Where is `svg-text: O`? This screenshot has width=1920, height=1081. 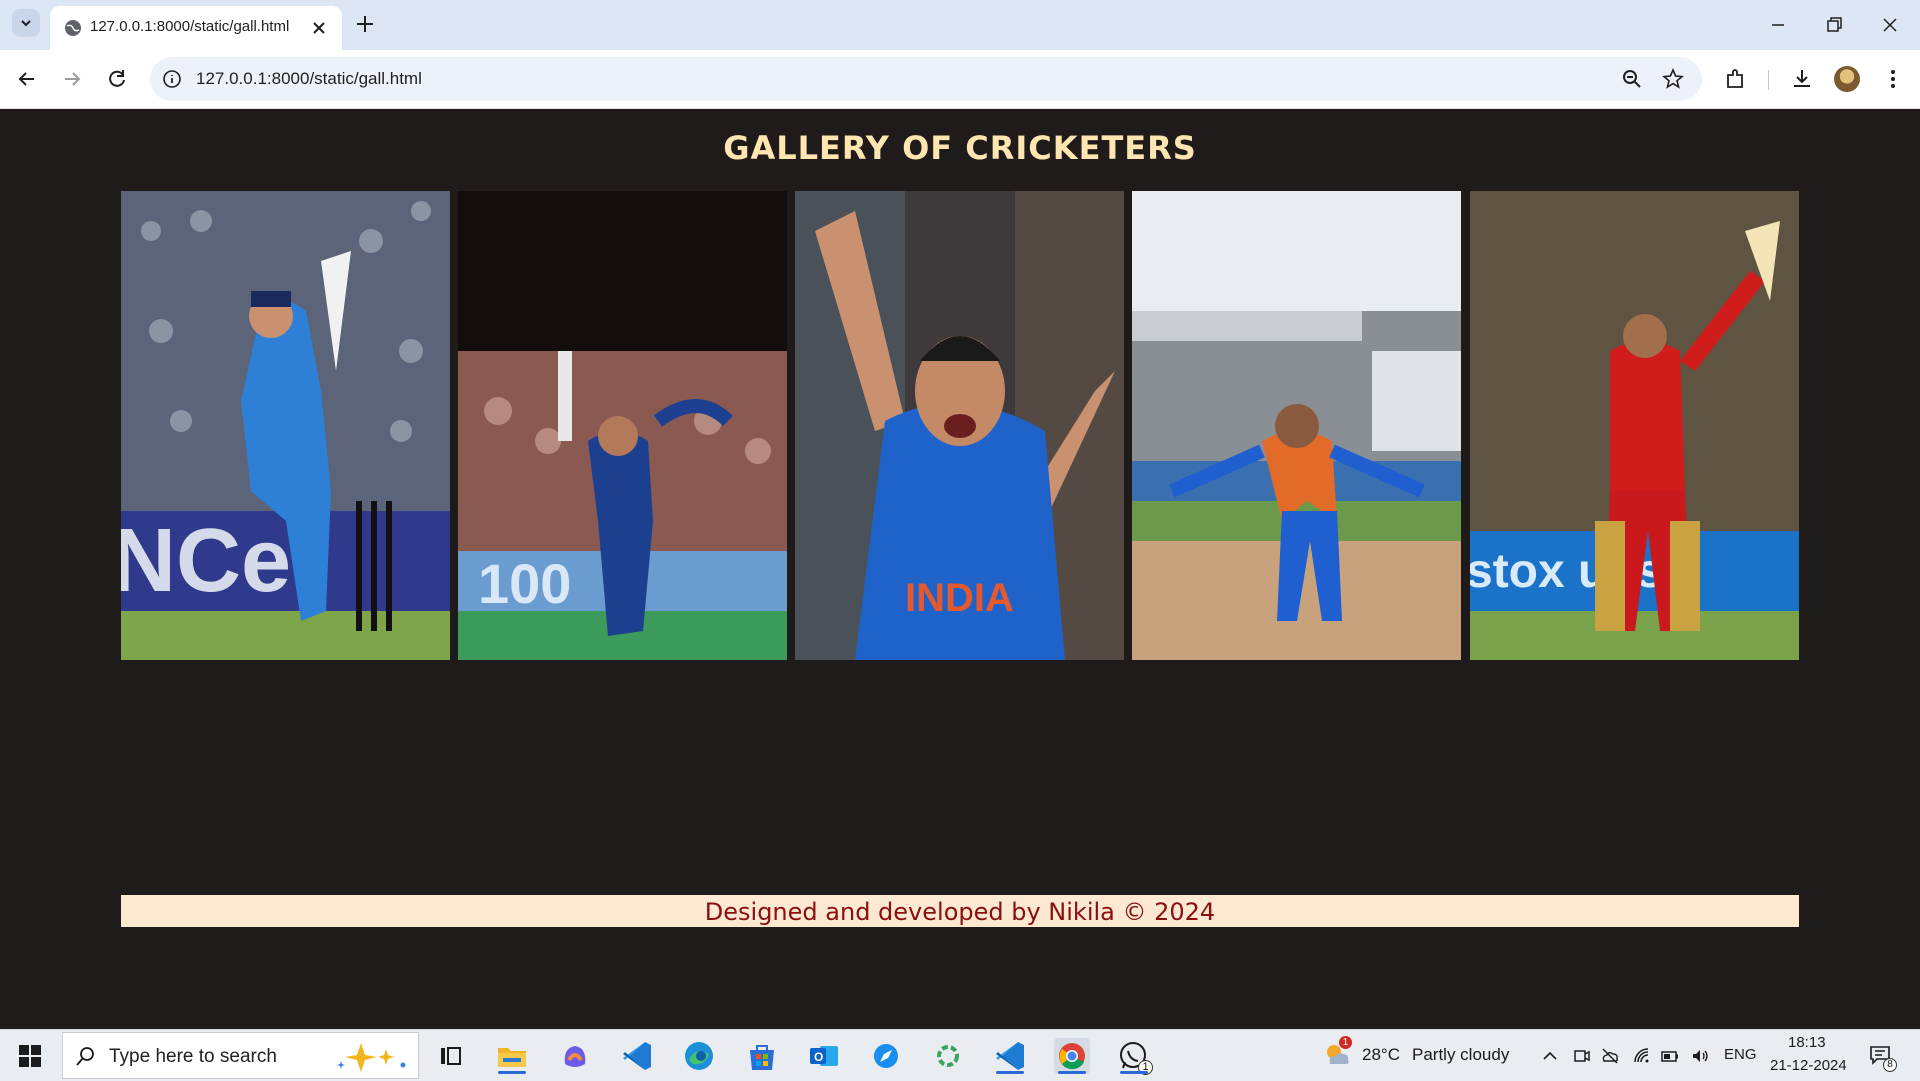 svg-text: O is located at coordinates (818, 1057).